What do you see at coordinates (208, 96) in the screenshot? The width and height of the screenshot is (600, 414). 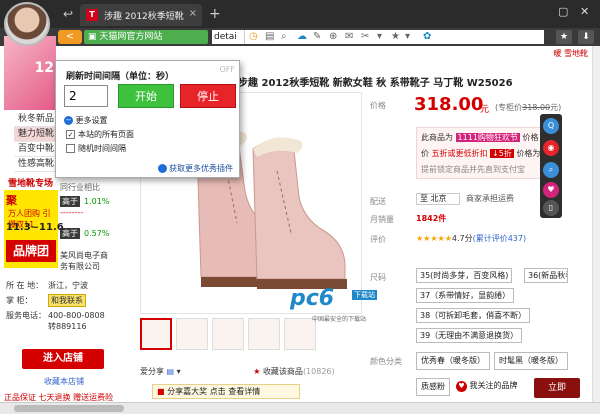 I see `stop-button: 停止` at bounding box center [208, 96].